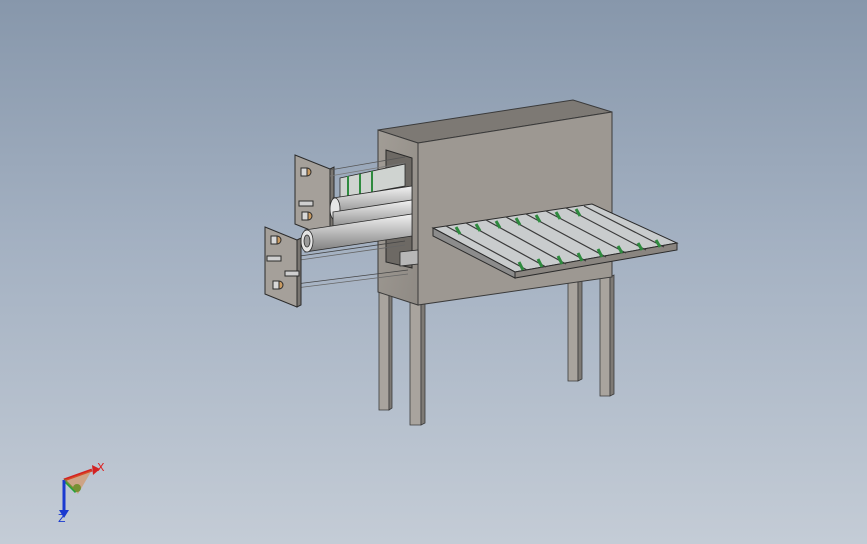  What do you see at coordinates (402, 356) in the screenshot?
I see `main-frame-legs` at bounding box center [402, 356].